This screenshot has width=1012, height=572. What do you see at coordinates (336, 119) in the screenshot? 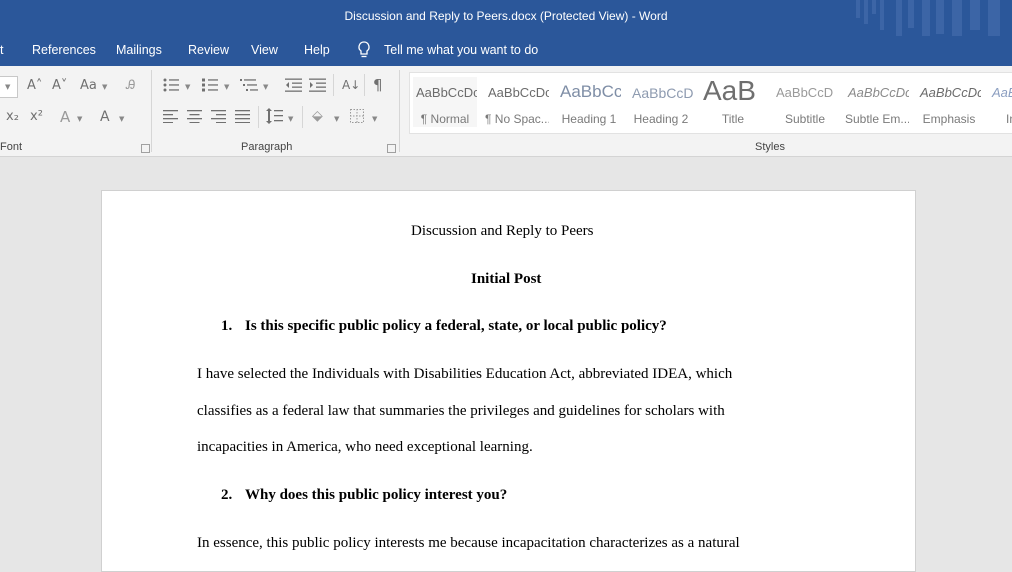
I see `shading-dropdown-icon: ▼` at bounding box center [336, 119].